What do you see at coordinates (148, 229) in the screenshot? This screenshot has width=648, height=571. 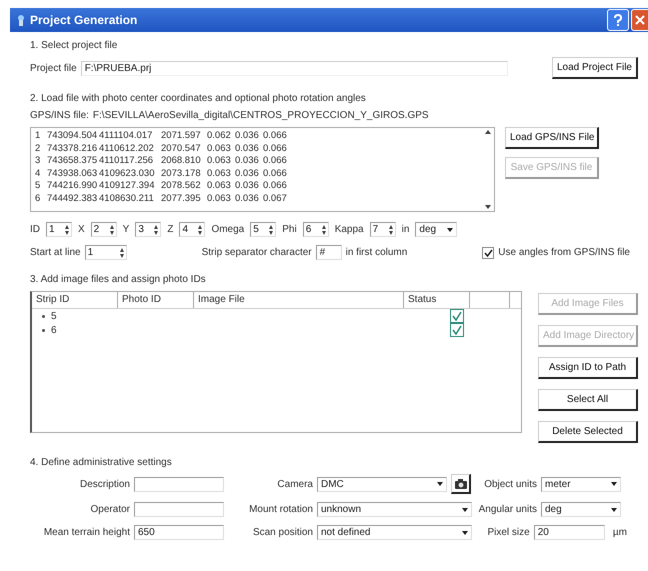 I see `spin-box: 3` at bounding box center [148, 229].